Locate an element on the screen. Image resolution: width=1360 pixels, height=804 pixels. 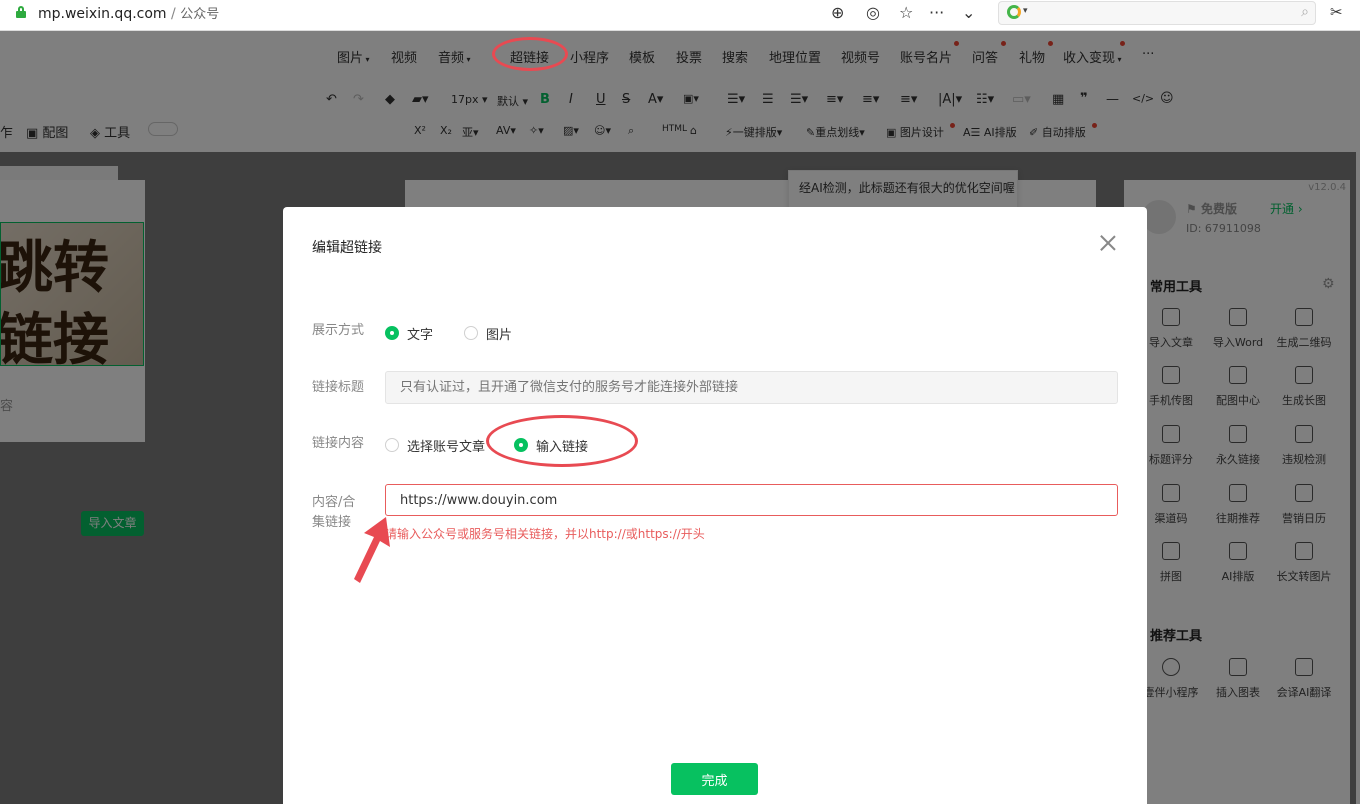
caret-down-icon: ▾ is located at coordinates (1025, 11).